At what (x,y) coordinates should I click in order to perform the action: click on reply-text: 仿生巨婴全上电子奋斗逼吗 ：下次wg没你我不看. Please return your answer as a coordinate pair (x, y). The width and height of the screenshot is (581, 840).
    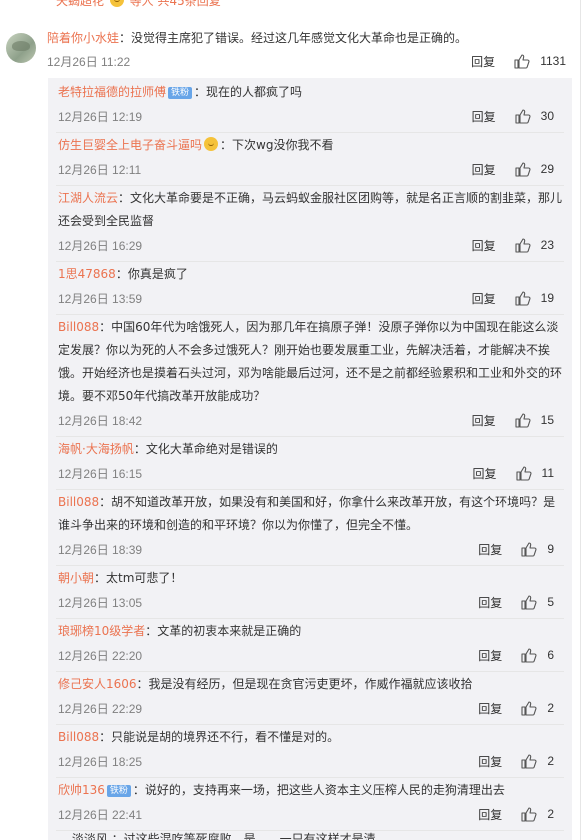
    Looking at the image, I should click on (311, 145).